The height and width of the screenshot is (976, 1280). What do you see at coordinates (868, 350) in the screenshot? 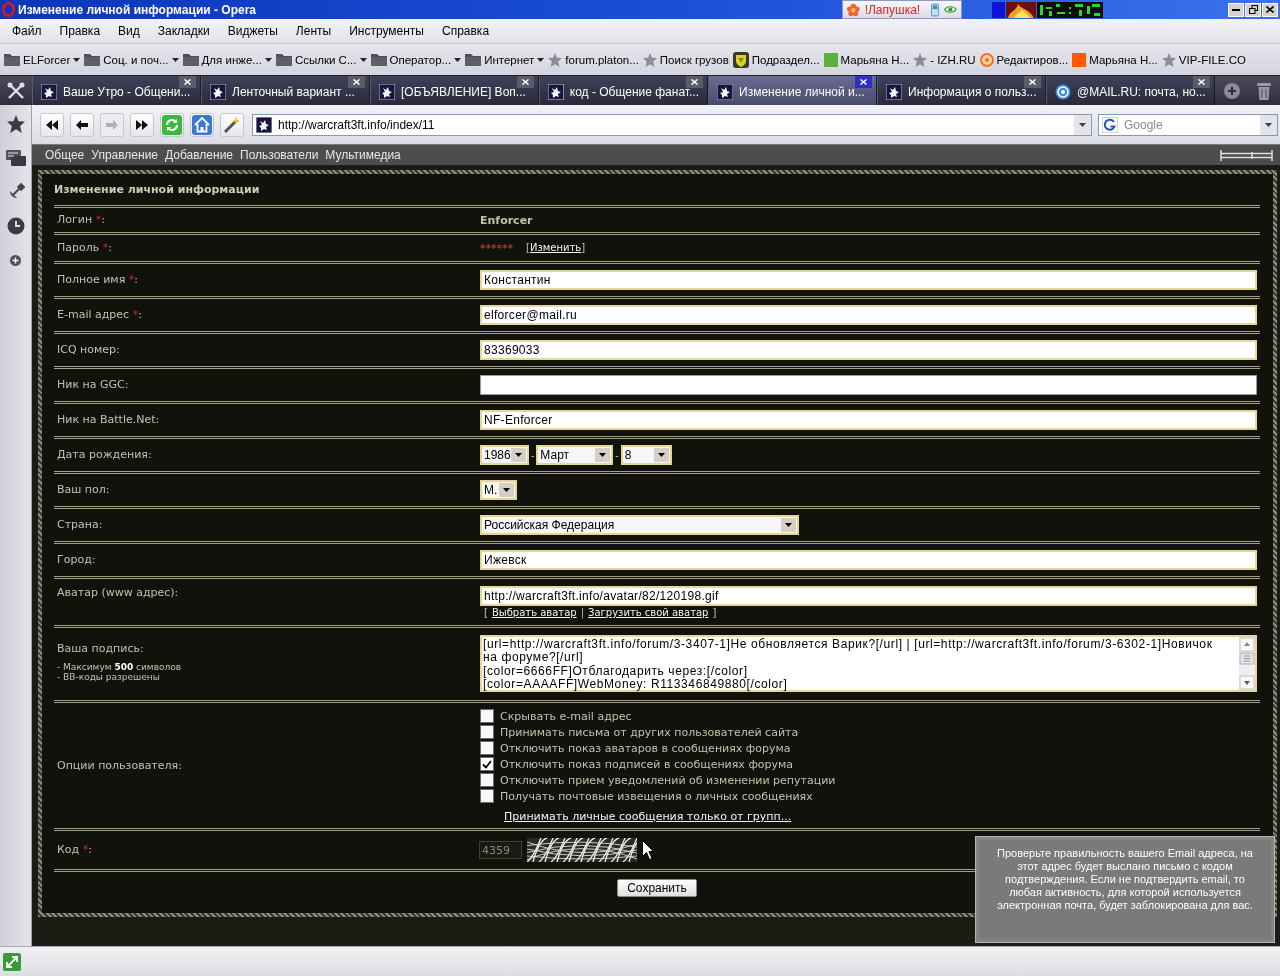
I see `text-field: 83369033` at bounding box center [868, 350].